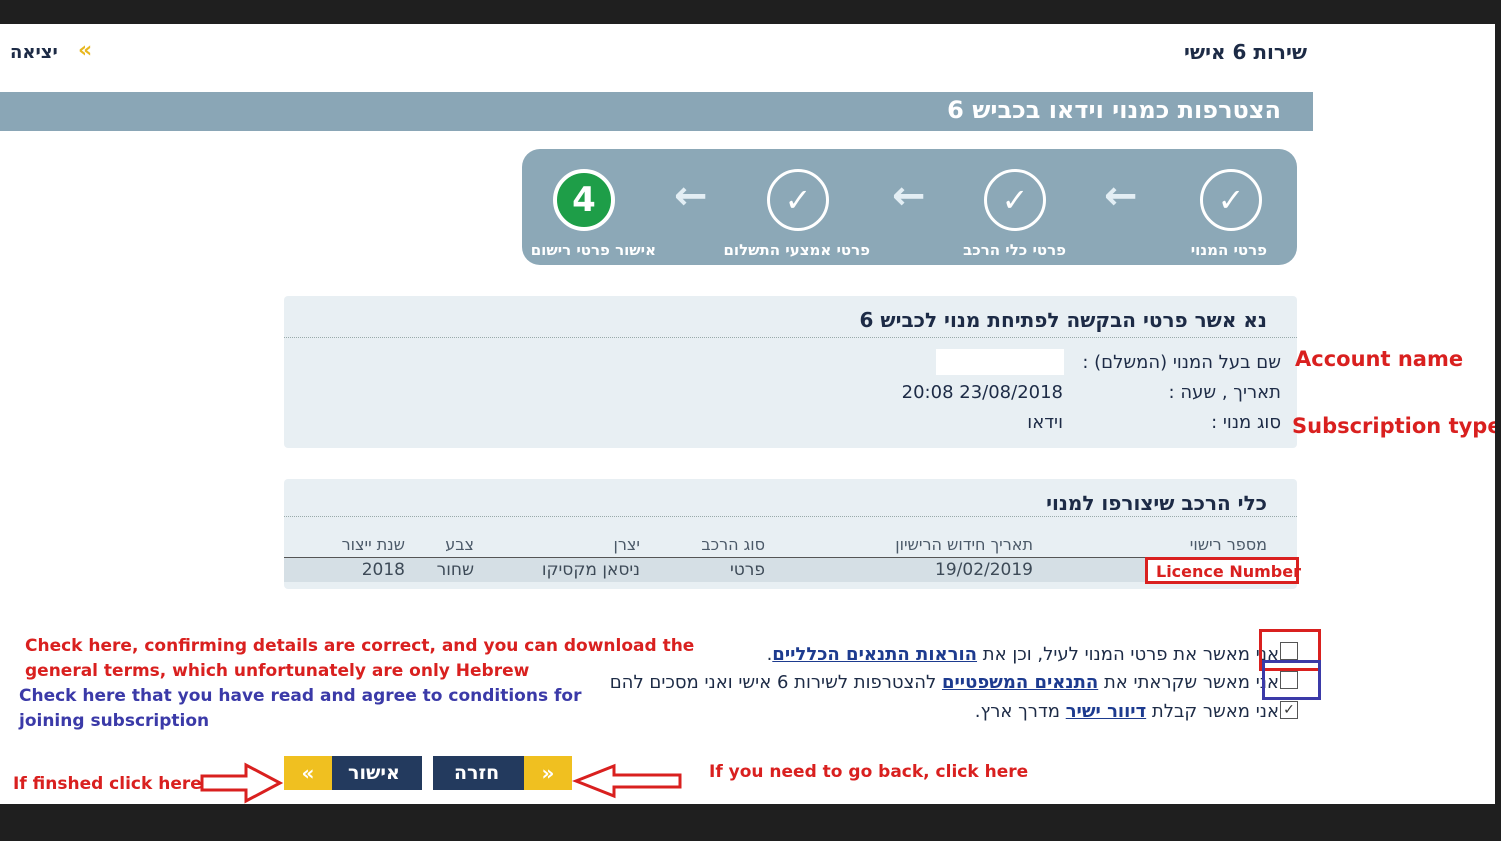 This screenshot has height=841, width=1501. What do you see at coordinates (1289, 710) in the screenshot?
I see `direct-mail-checkbox: ✓` at bounding box center [1289, 710].